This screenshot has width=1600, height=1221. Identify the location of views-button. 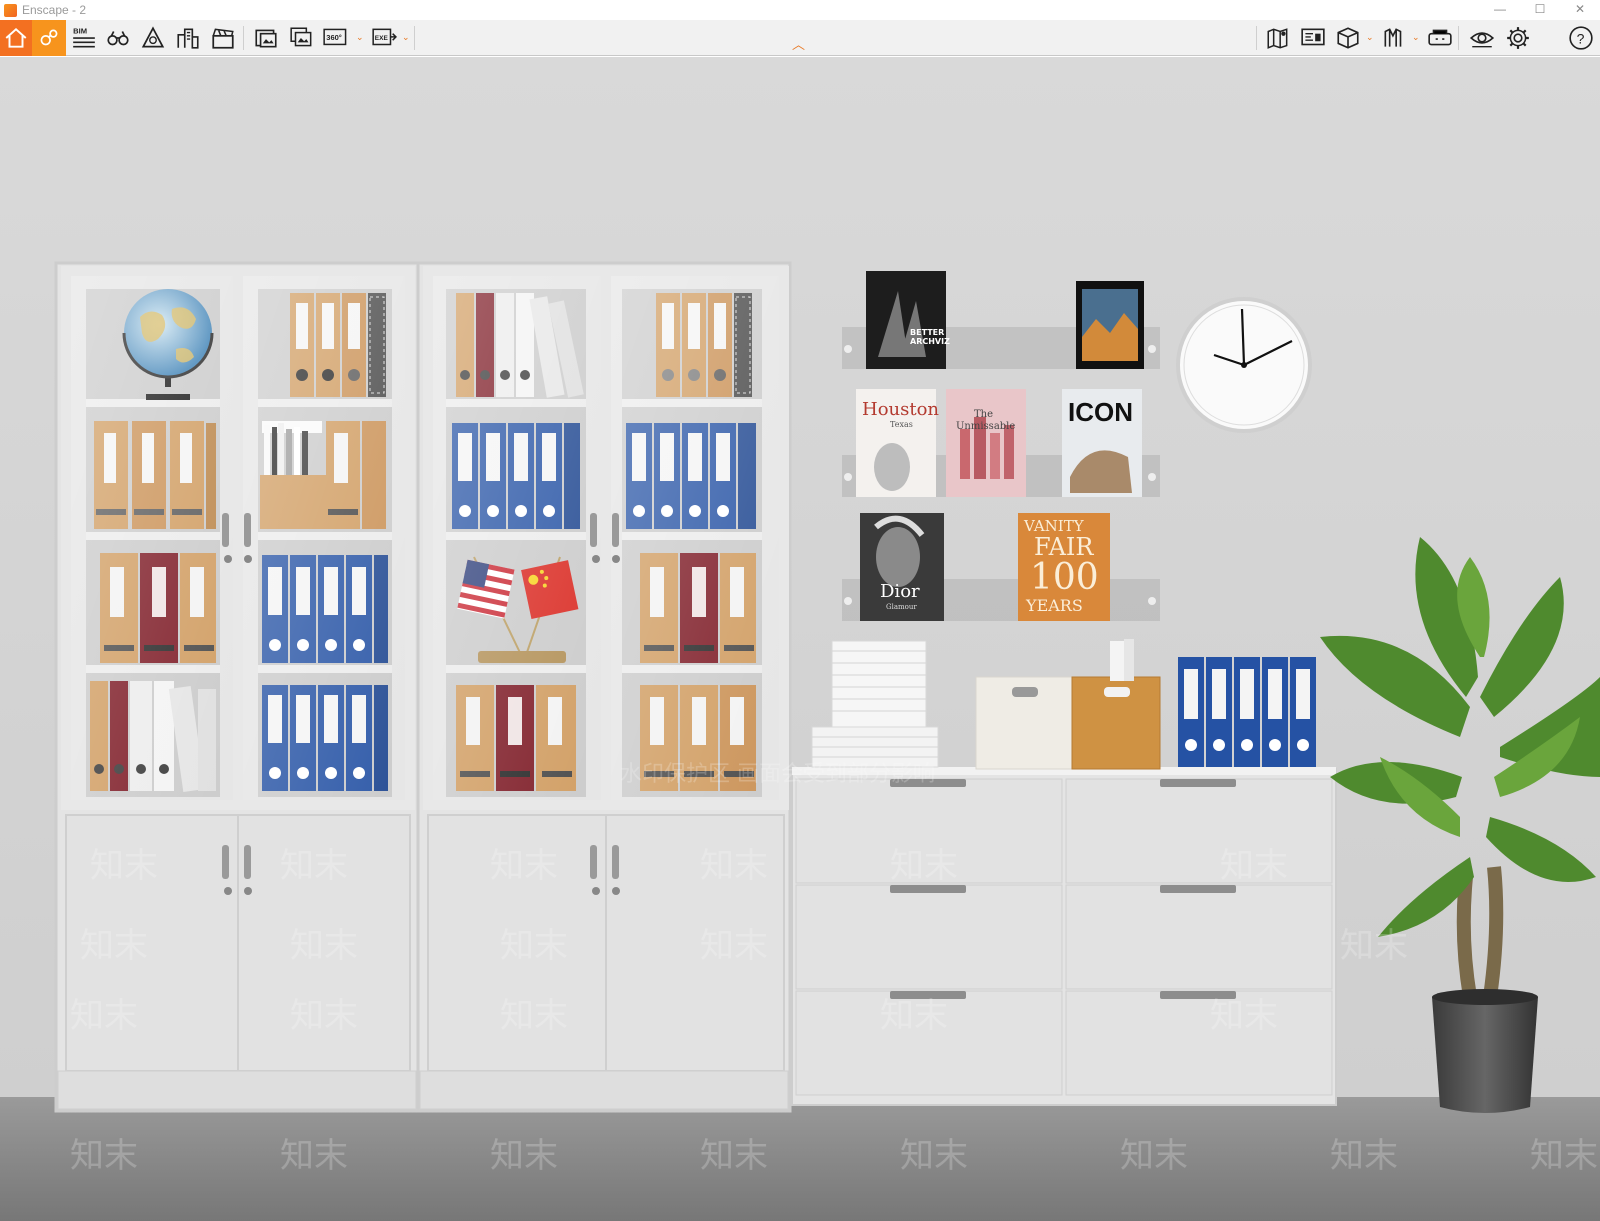
(188, 38).